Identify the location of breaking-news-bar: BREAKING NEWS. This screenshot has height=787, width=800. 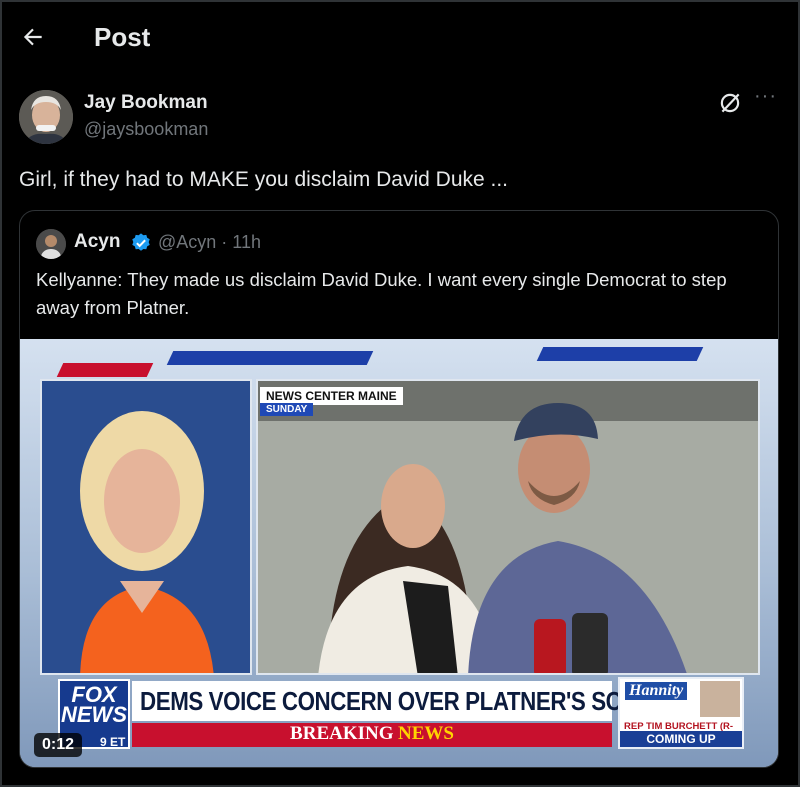
(372, 735).